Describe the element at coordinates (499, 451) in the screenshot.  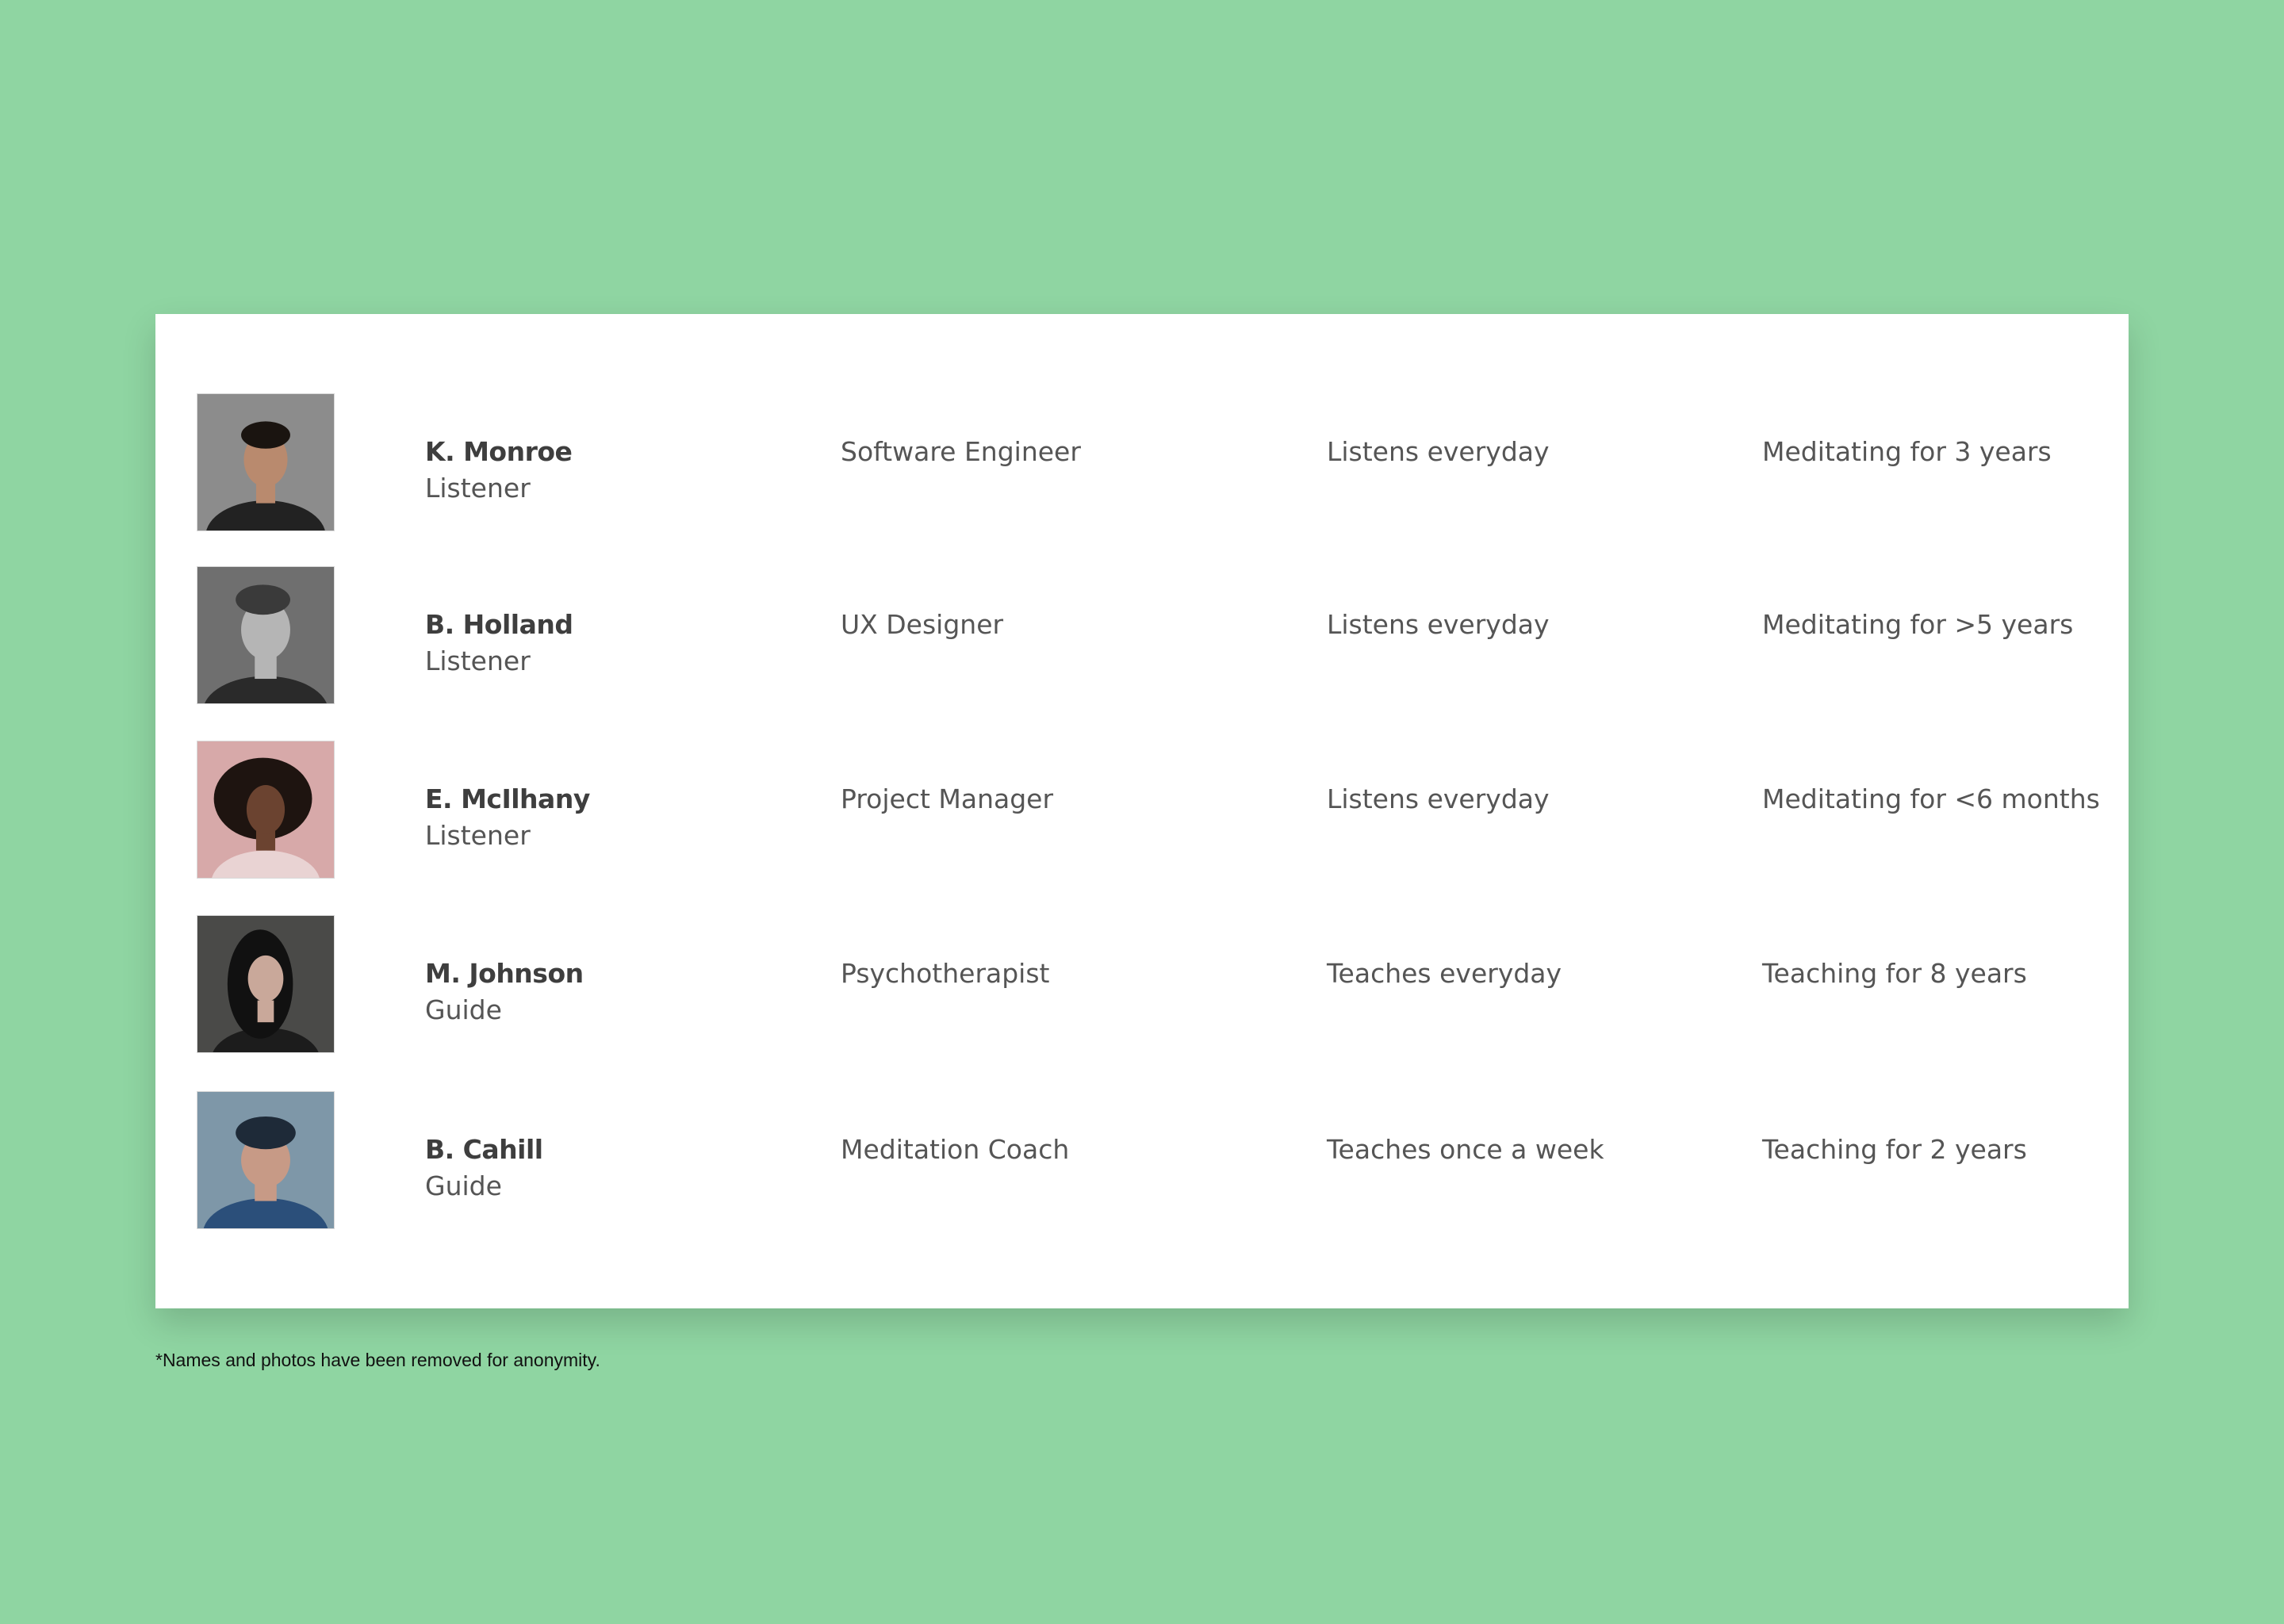
I see `participant-name: K. Monroe` at that location.